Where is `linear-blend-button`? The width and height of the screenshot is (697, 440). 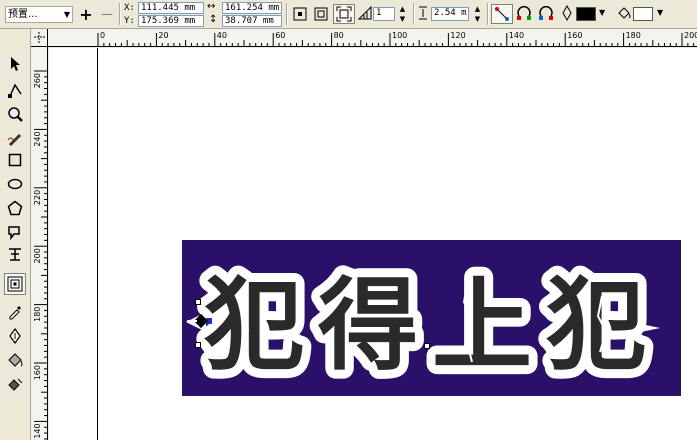
linear-blend-button is located at coordinates (502, 14).